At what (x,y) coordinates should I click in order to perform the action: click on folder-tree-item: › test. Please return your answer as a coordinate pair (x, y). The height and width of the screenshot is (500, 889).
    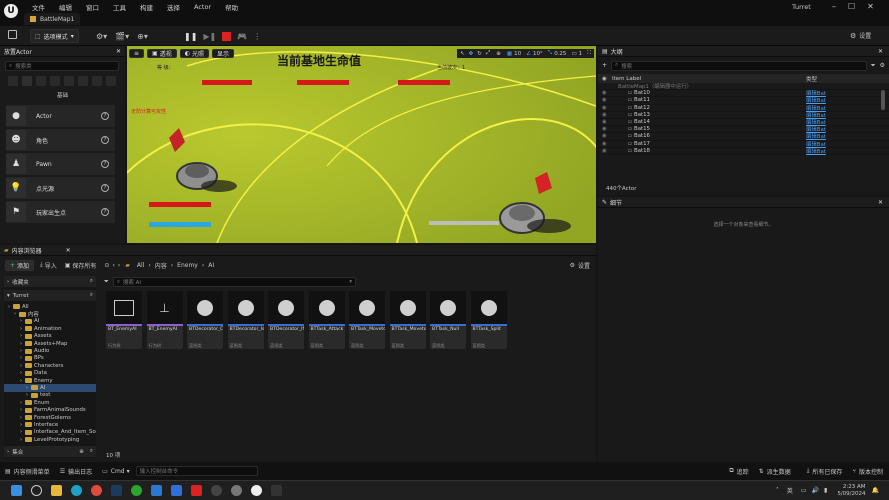
    Looking at the image, I should click on (50, 395).